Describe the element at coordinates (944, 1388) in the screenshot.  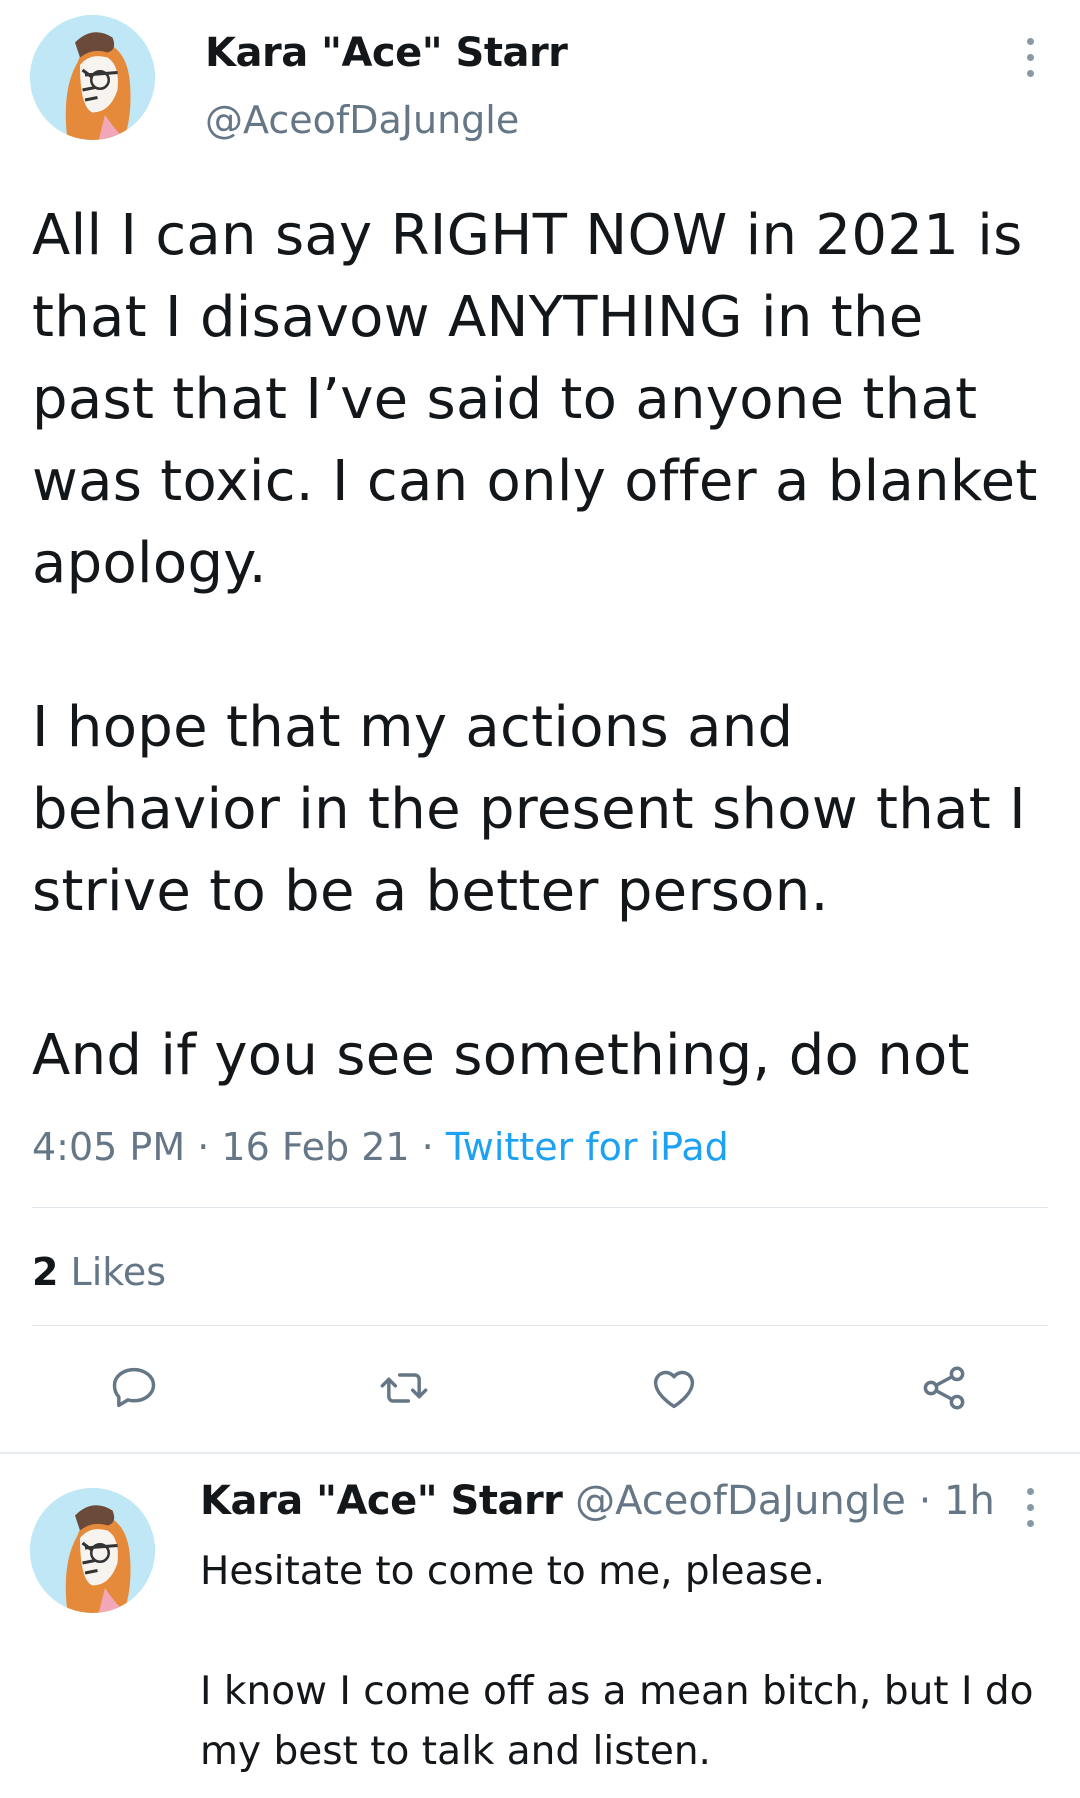
I see `share-icon` at that location.